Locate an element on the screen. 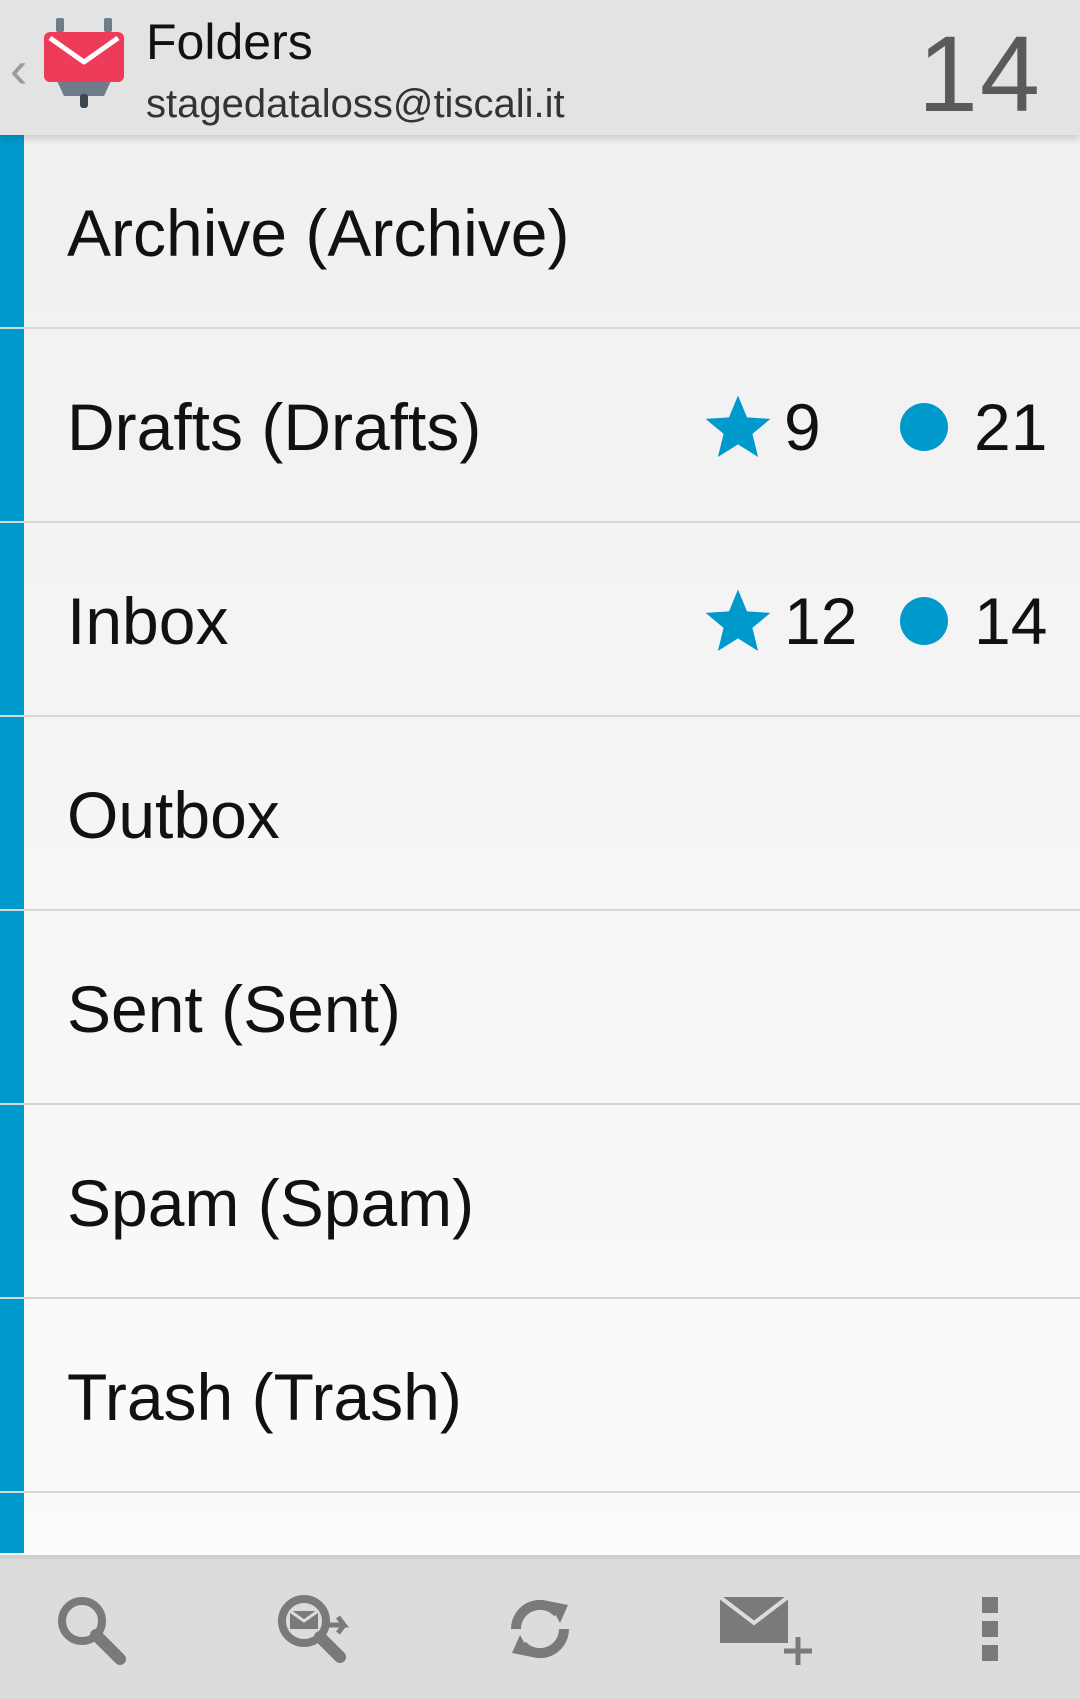  page-title: Folders is located at coordinates (229, 42).